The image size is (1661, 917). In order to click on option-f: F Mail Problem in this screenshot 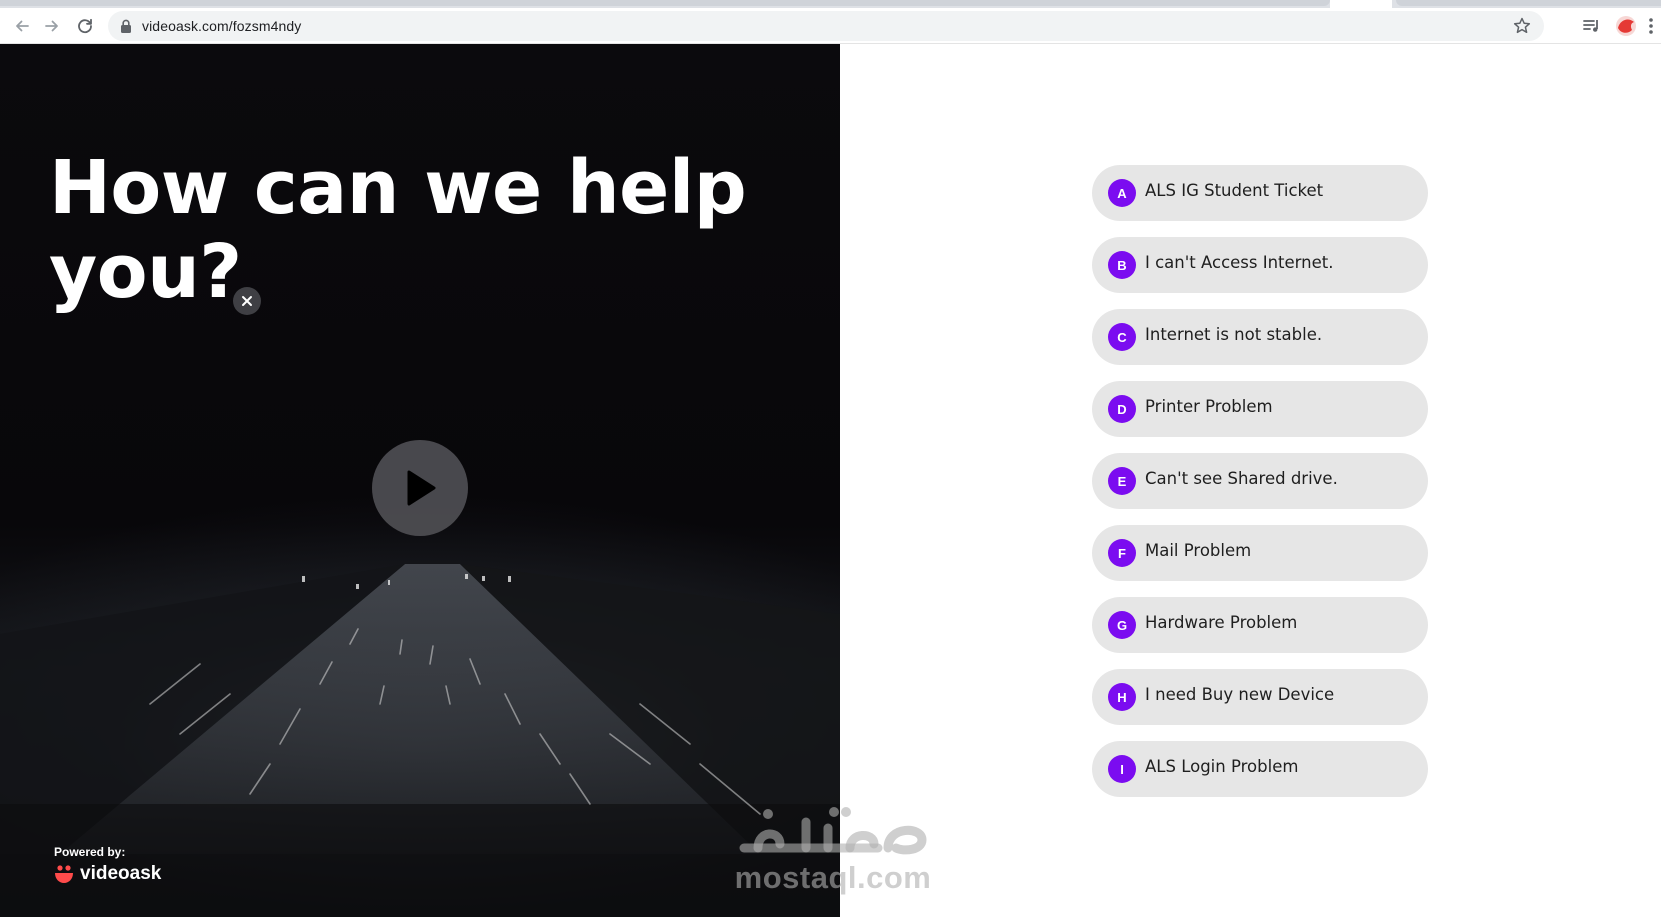, I will do `click(1260, 553)`.